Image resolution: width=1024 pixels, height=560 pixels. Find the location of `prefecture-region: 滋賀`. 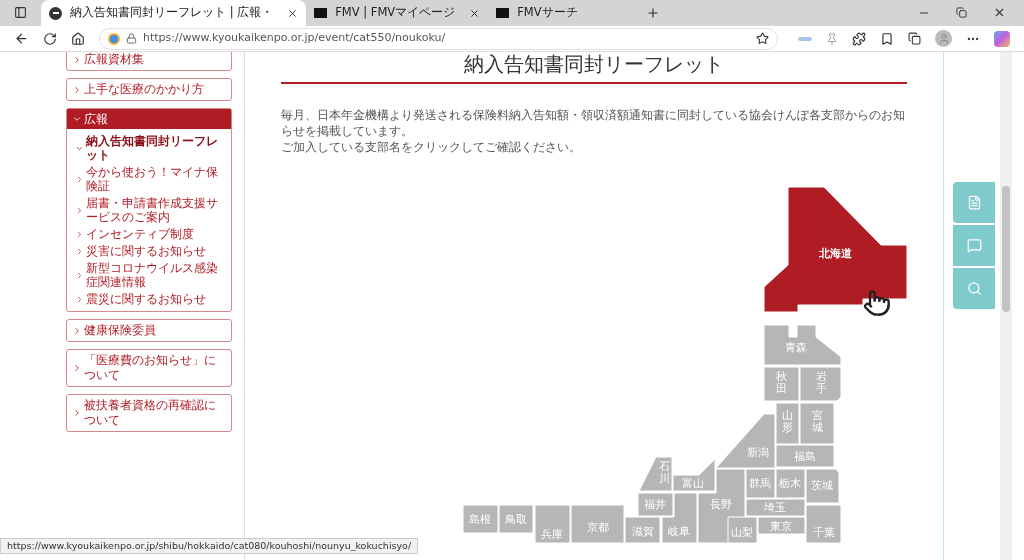

prefecture-region: 滋賀 is located at coordinates (642, 530).